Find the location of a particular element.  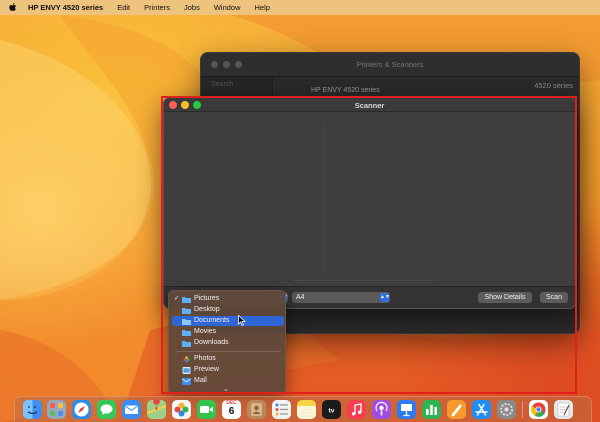

calendar-day: 6 is located at coordinates (231, 411).